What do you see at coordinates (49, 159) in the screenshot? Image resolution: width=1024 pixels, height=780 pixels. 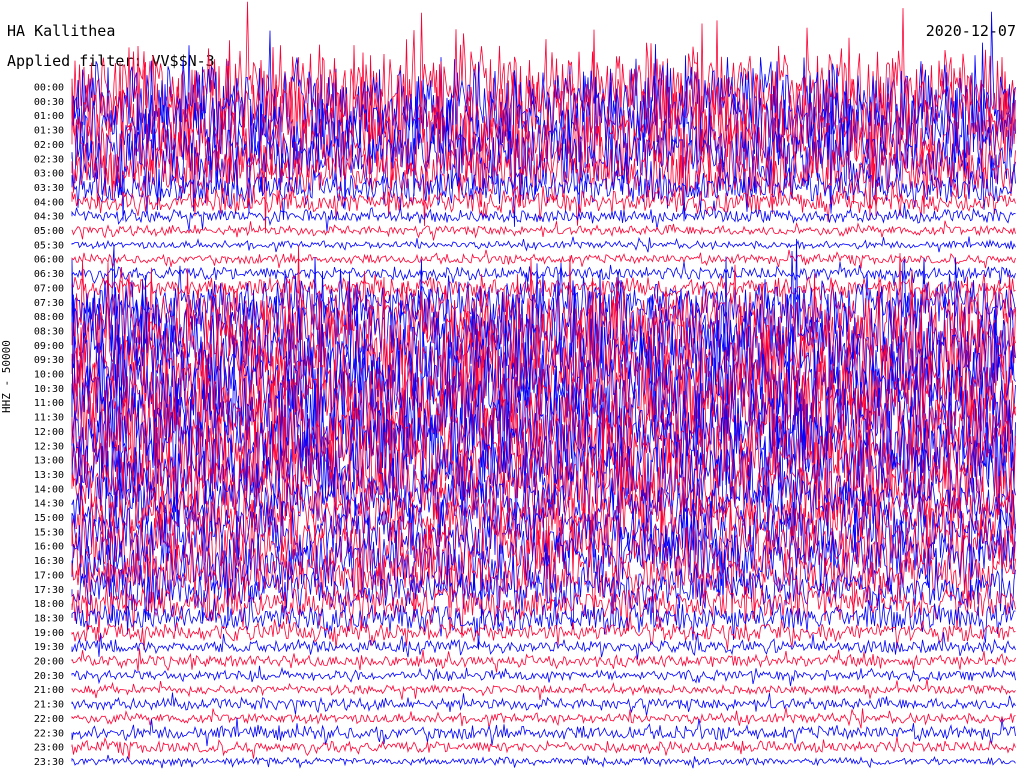 I see `time-tick-label: 02:30` at bounding box center [49, 159].